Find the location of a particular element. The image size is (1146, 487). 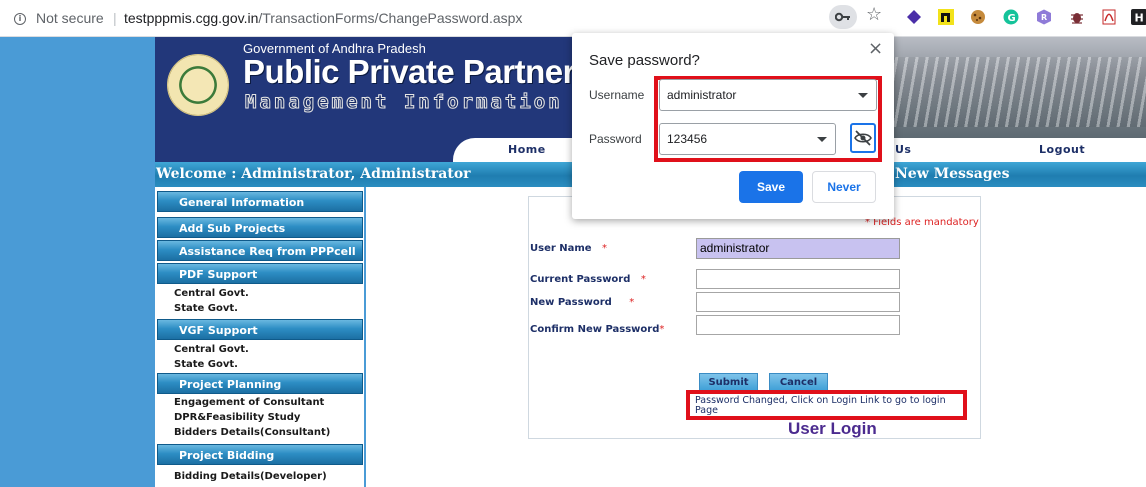

new-password-label-text: New Password is located at coordinates (571, 302).